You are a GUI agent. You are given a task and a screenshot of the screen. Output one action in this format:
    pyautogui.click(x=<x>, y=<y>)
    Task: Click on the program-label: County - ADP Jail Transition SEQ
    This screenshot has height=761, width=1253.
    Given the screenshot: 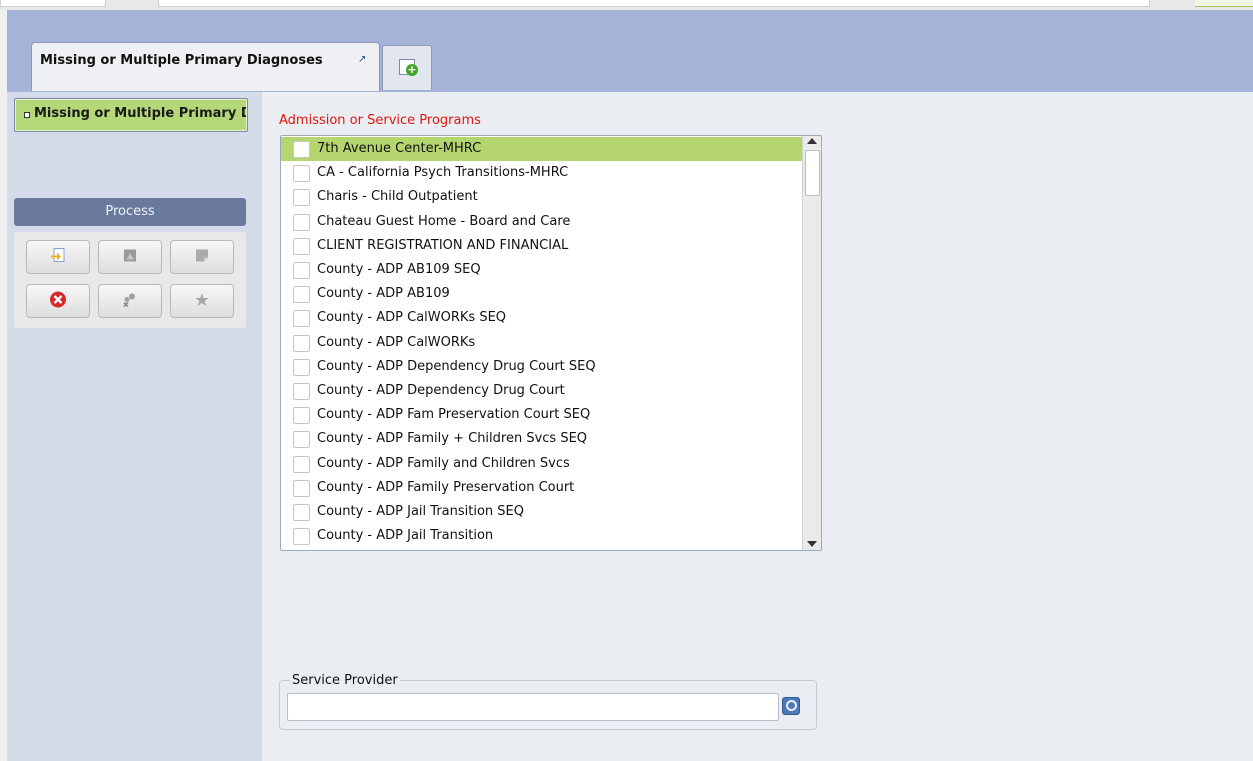 What is the action you would take?
    pyautogui.click(x=420, y=511)
    